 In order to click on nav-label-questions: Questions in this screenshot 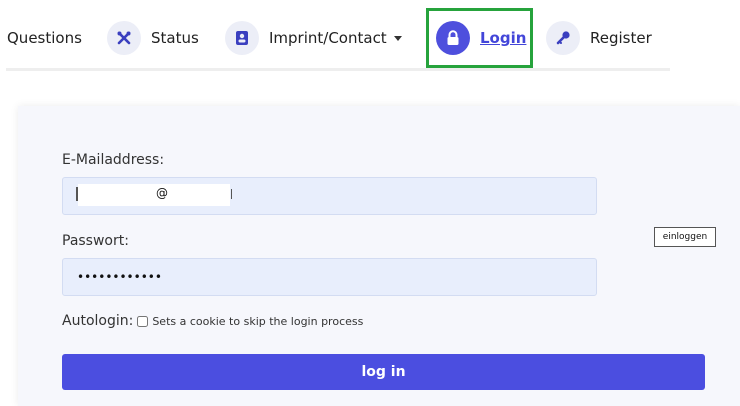, I will do `click(44, 38)`.